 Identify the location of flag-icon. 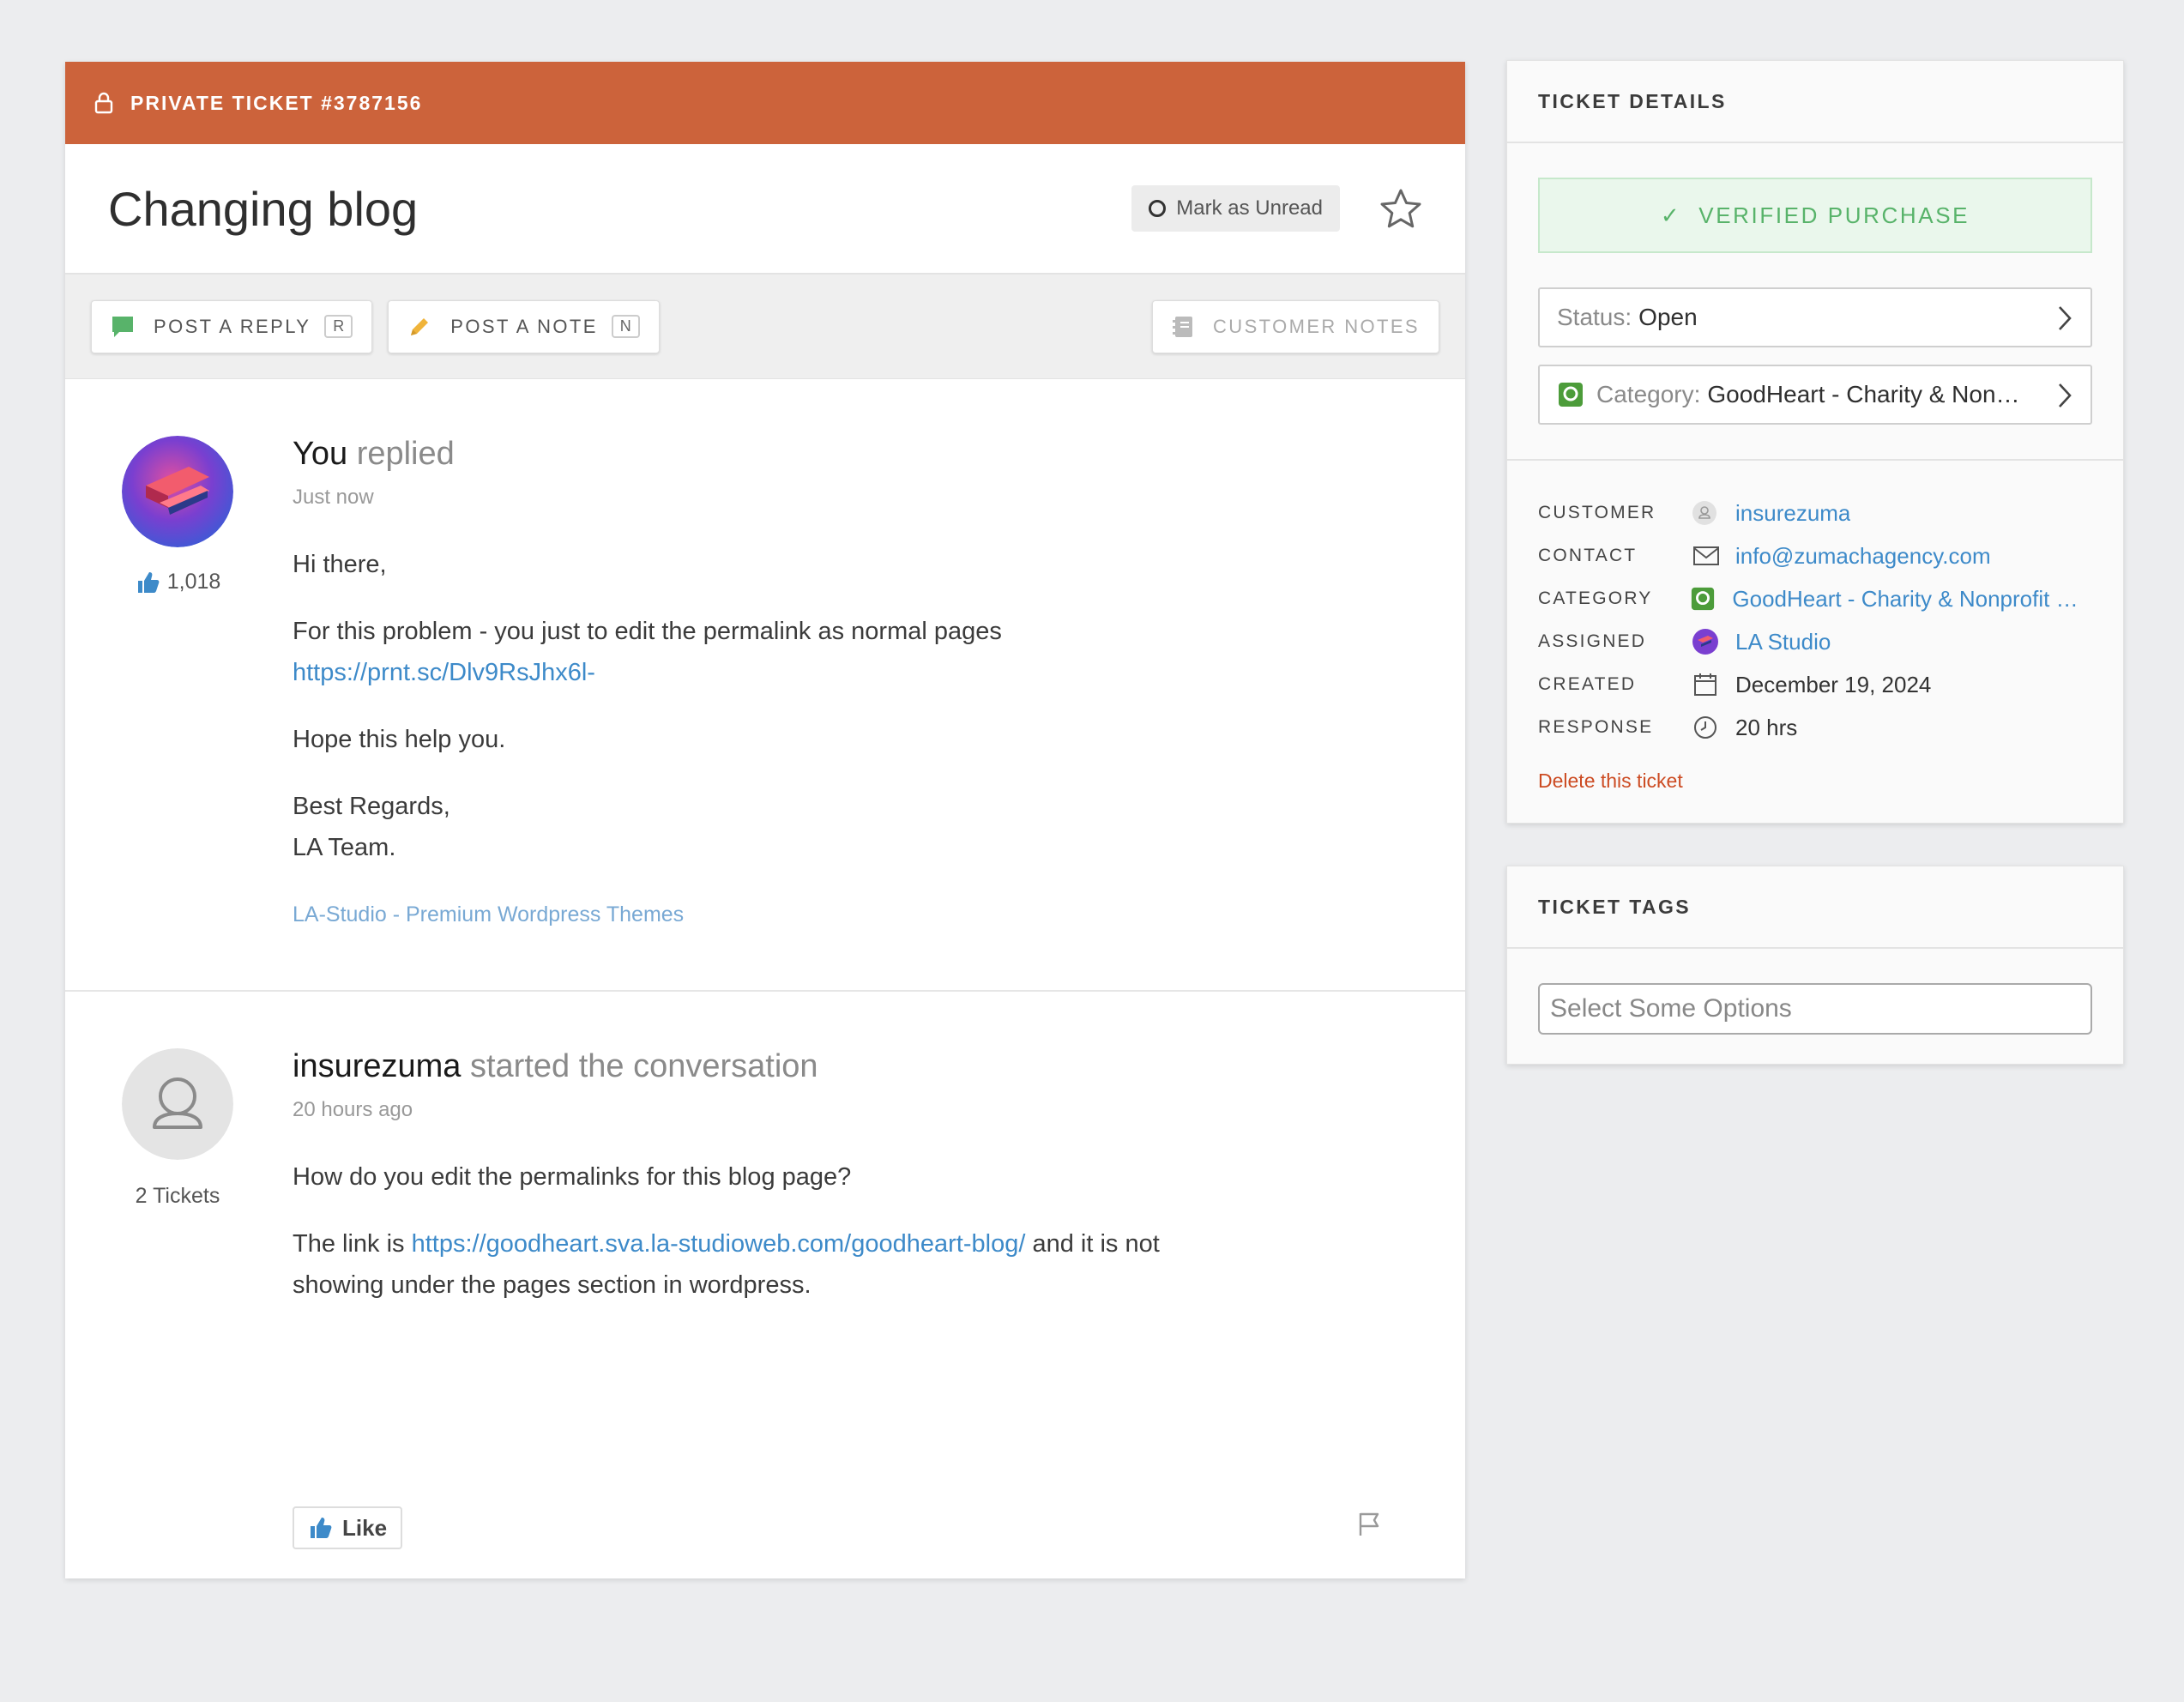
(1370, 1524).